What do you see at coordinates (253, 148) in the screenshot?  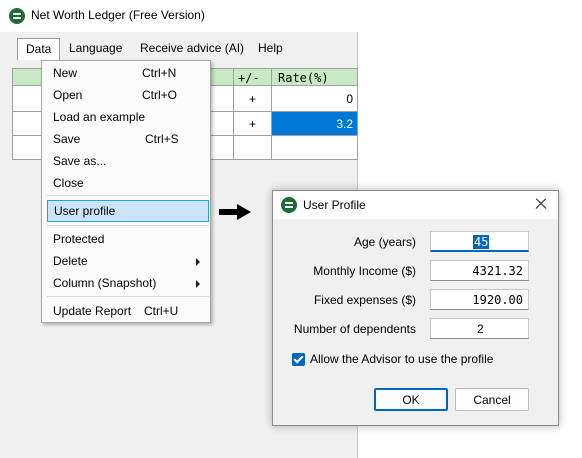 I see `grid-cell-sign` at bounding box center [253, 148].